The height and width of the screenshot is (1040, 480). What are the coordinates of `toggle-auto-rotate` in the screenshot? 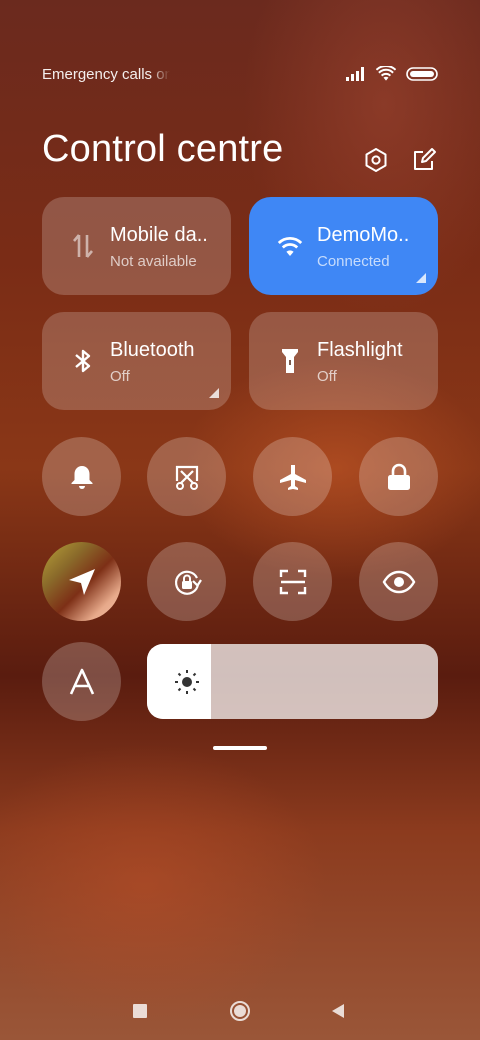 It's located at (186, 581).